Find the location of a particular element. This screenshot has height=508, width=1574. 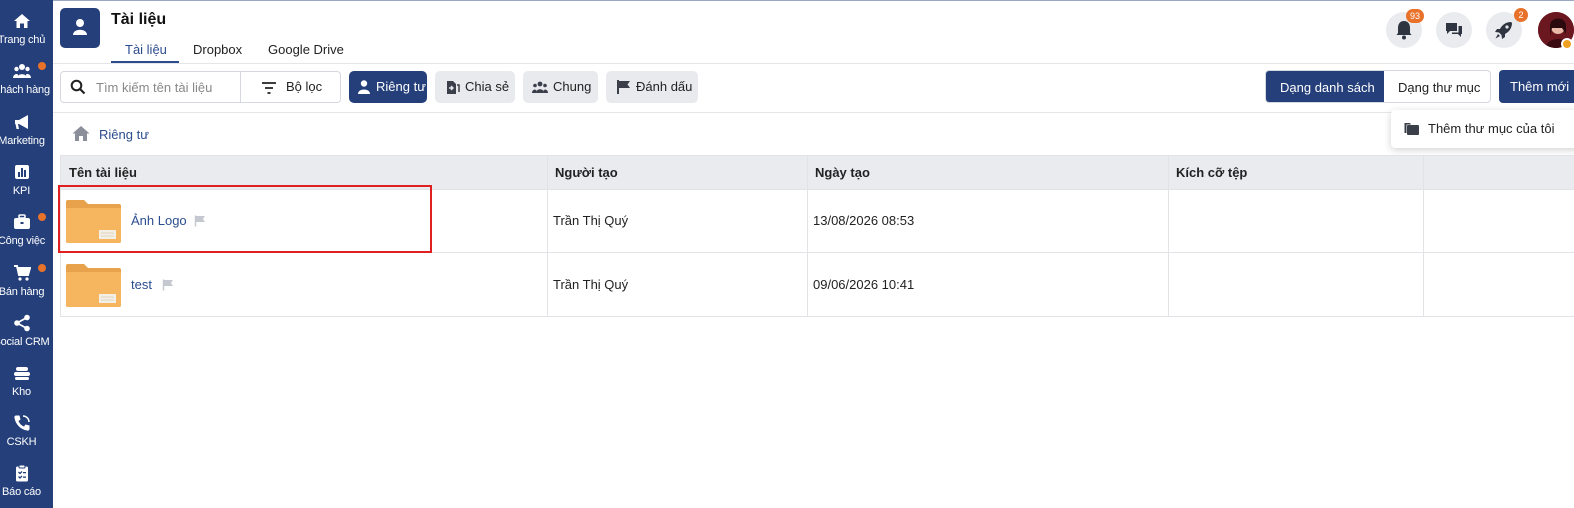

tab-documents: Tài liệu is located at coordinates (146, 49).